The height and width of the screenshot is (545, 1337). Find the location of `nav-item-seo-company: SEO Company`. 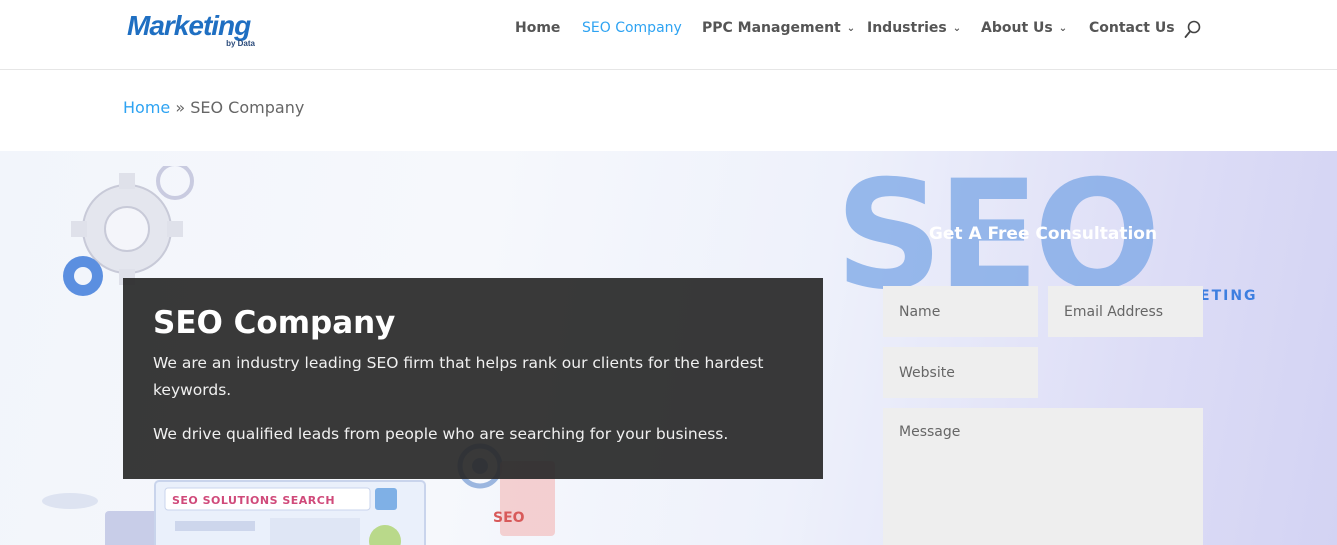

nav-item-seo-company: SEO Company is located at coordinates (632, 28).